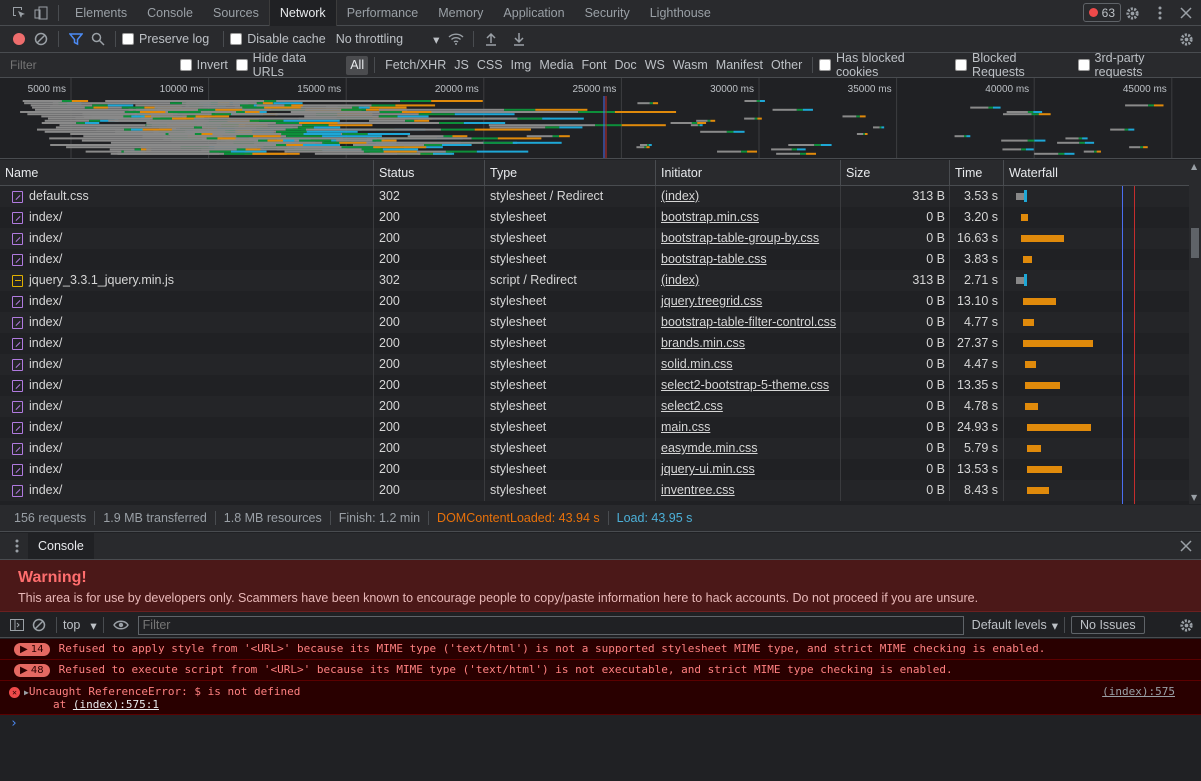 The width and height of the screenshot is (1201, 781). What do you see at coordinates (1195, 332) in the screenshot?
I see `request-table-scrollbar: ▲ ▼` at bounding box center [1195, 332].